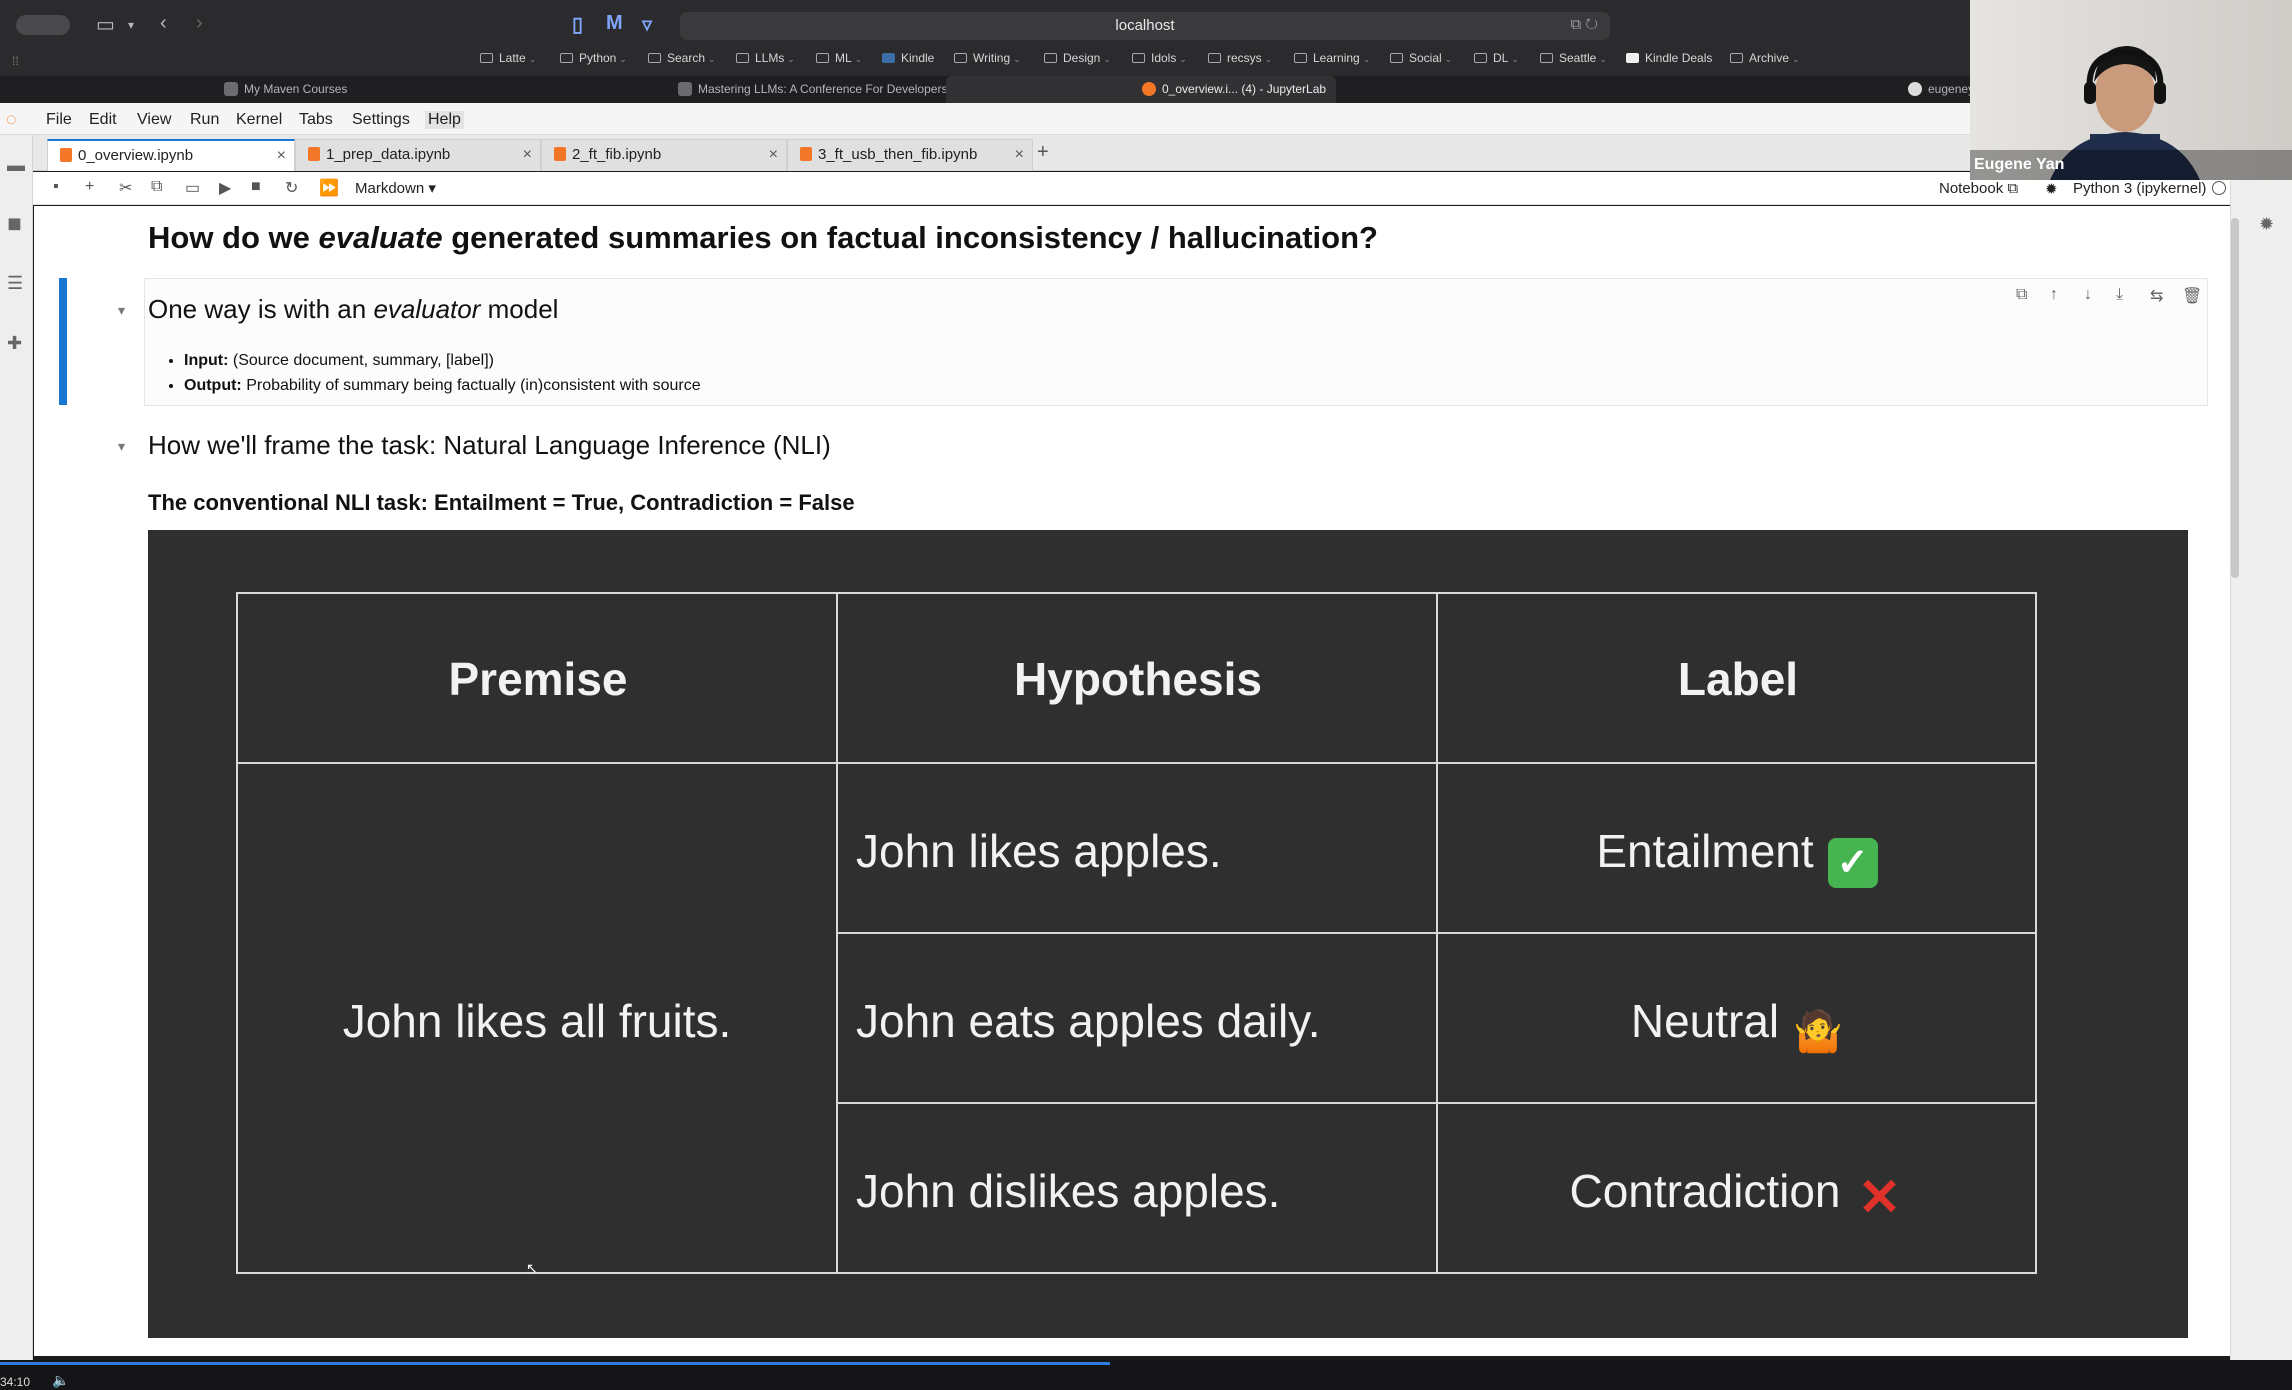 The width and height of the screenshot is (2292, 1390). Describe the element at coordinates (256, 187) in the screenshot. I see `stop-icon: ■` at that location.